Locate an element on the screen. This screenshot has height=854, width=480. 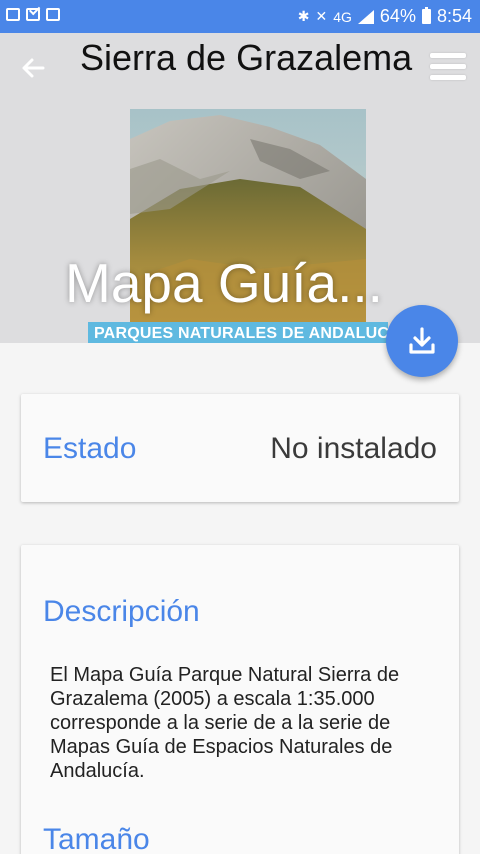
network-type: 4G is located at coordinates (342, 16).